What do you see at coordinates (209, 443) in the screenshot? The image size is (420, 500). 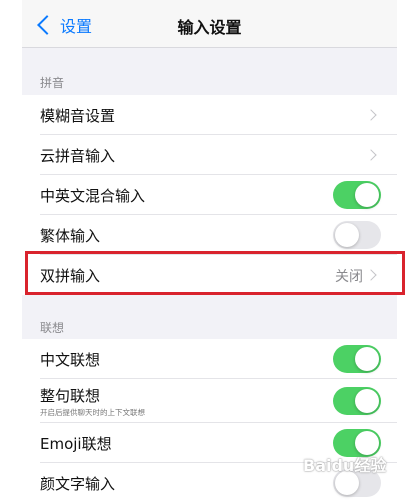 I see `row-emoji-association: Emoji联想` at bounding box center [209, 443].